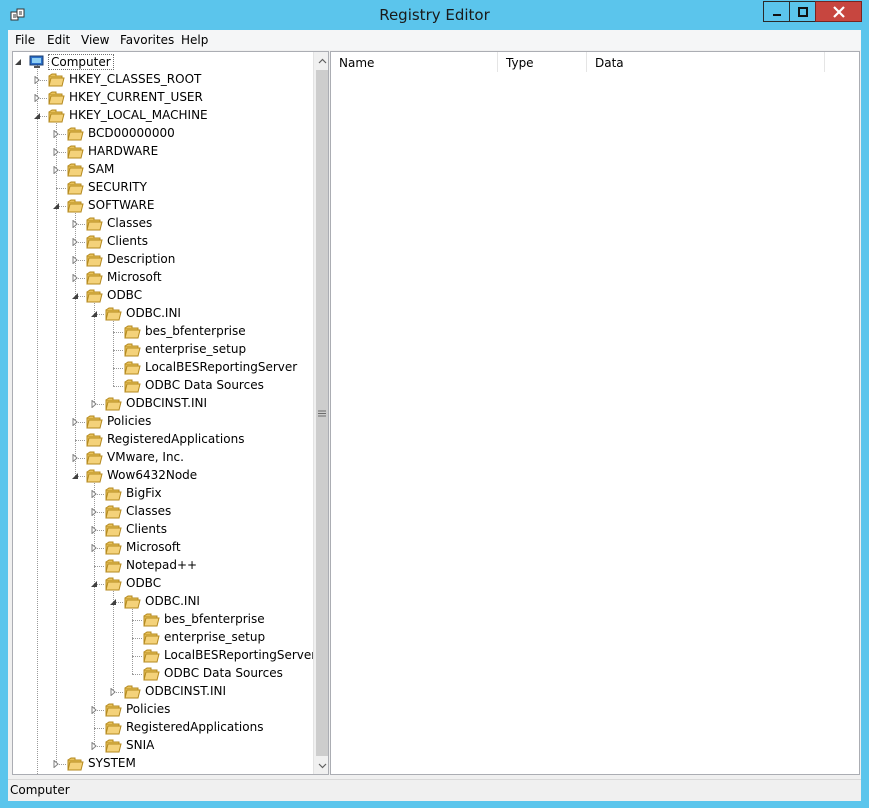  I want to click on tree-node-vmware-inc: VMware, Inc., so click(162, 458).